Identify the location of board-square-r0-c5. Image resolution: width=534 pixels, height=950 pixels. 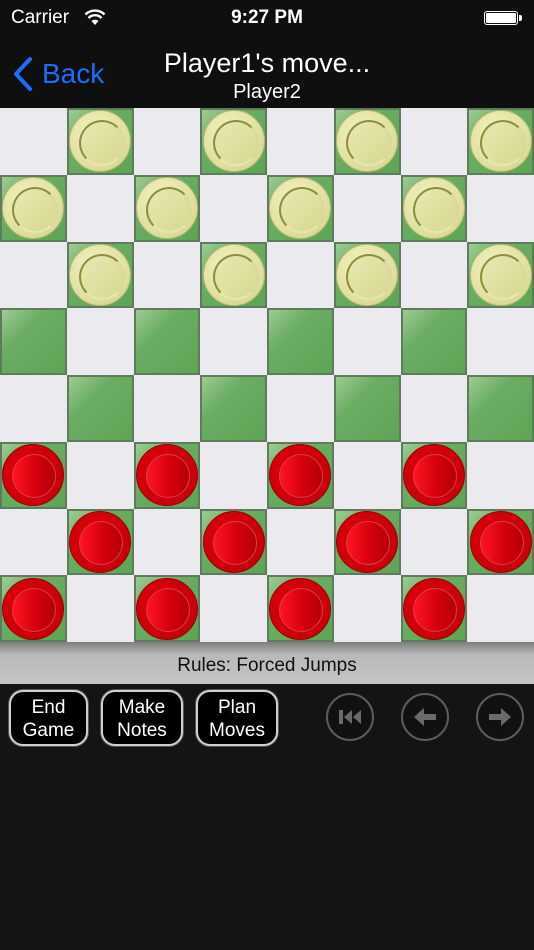
(367, 141).